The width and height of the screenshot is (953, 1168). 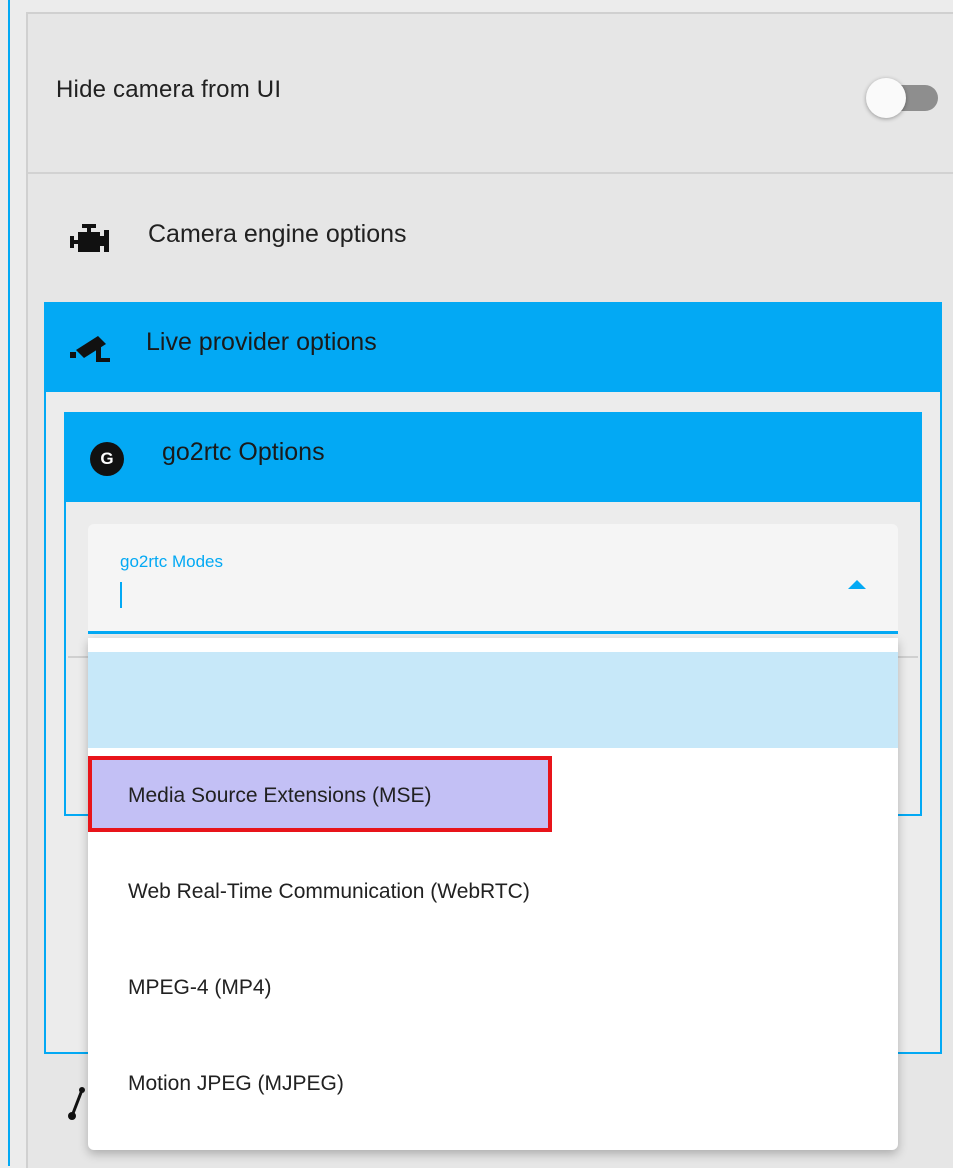 I want to click on go2rtc-section-header: G go2rtc Options, so click(x=493, y=457).